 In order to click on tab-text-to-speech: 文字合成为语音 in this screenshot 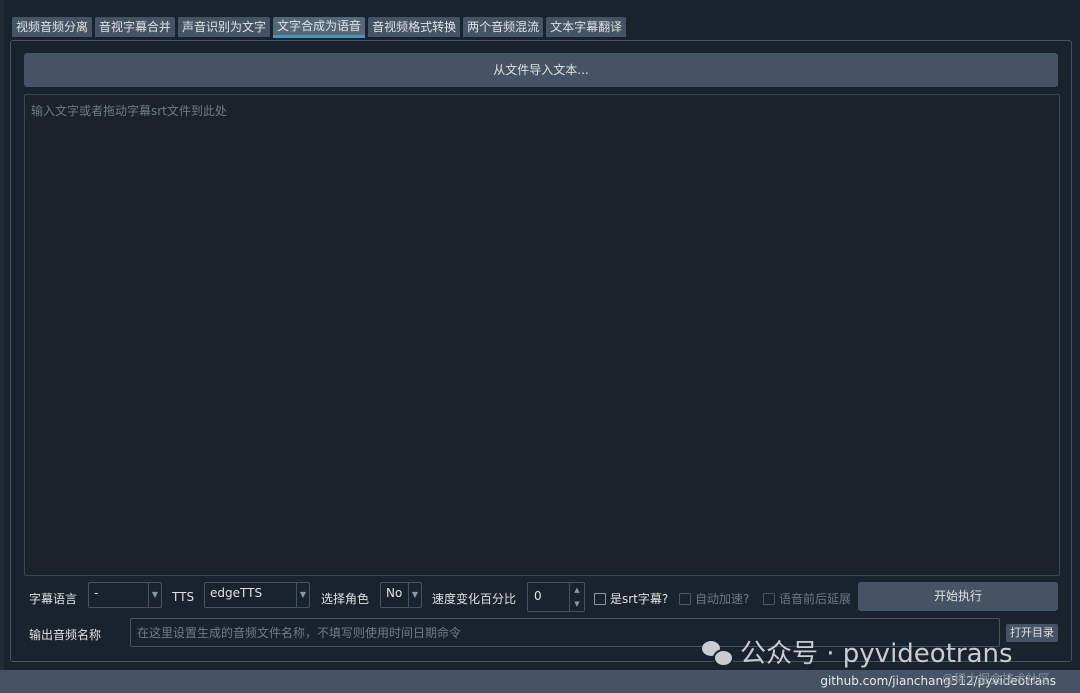, I will do `click(319, 27)`.